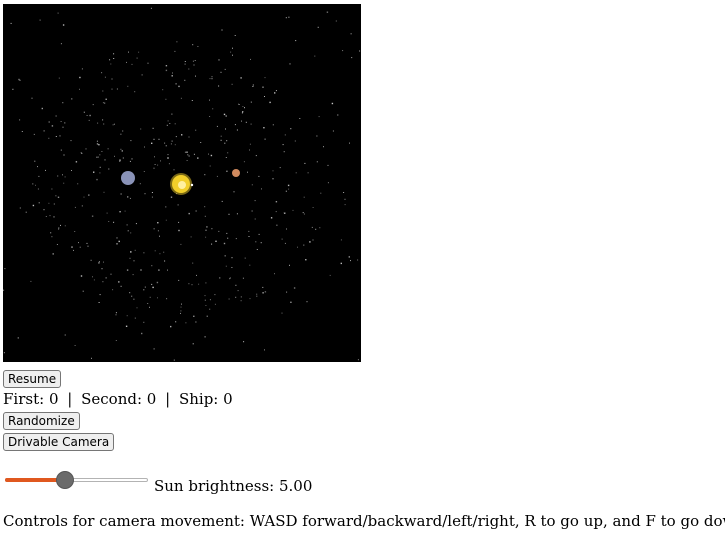  I want to click on resume-button: Resume, so click(32, 379).